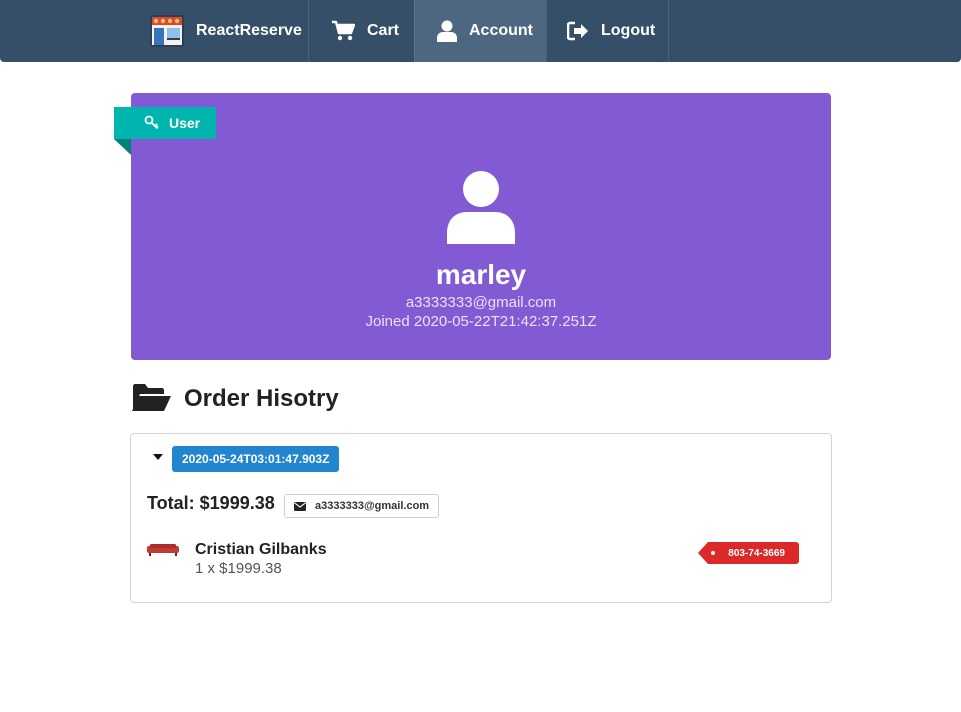 The width and height of the screenshot is (961, 712). What do you see at coordinates (713, 553) in the screenshot?
I see `tag-hole` at bounding box center [713, 553].